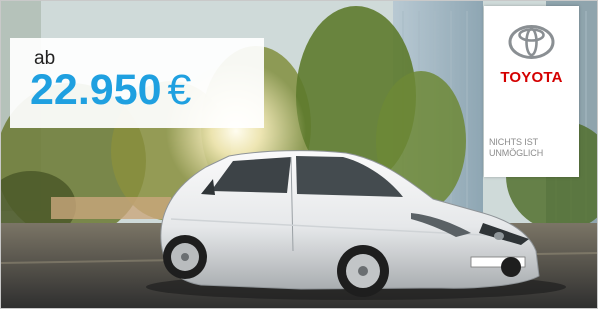 Image resolution: width=598 pixels, height=309 pixels. I want to click on price-value: 22.950 €, so click(110, 90).